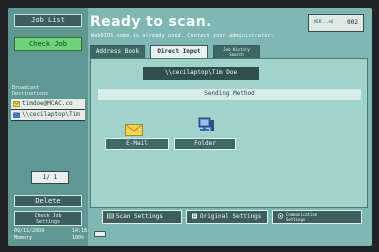 The image size is (379, 252). I want to click on folder-button: Folder, so click(205, 144).